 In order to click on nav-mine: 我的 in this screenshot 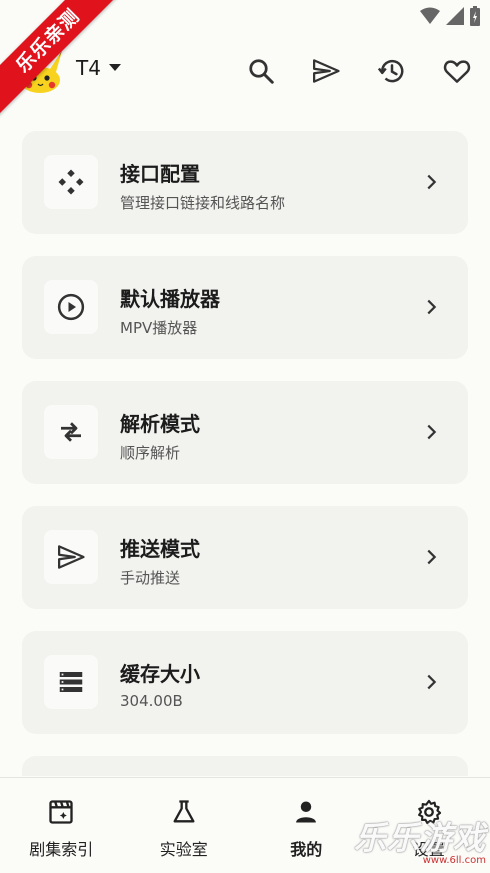, I will do `click(306, 825)`.